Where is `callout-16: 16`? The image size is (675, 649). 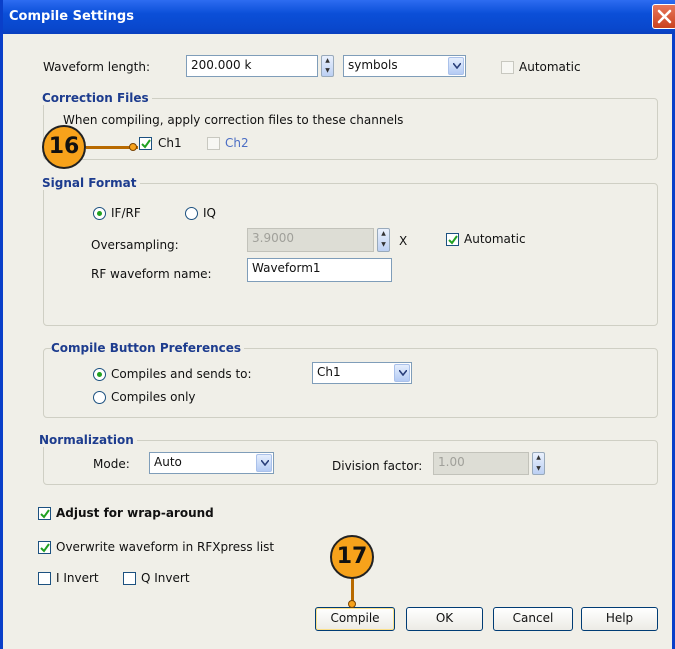 callout-16: 16 is located at coordinates (64, 147).